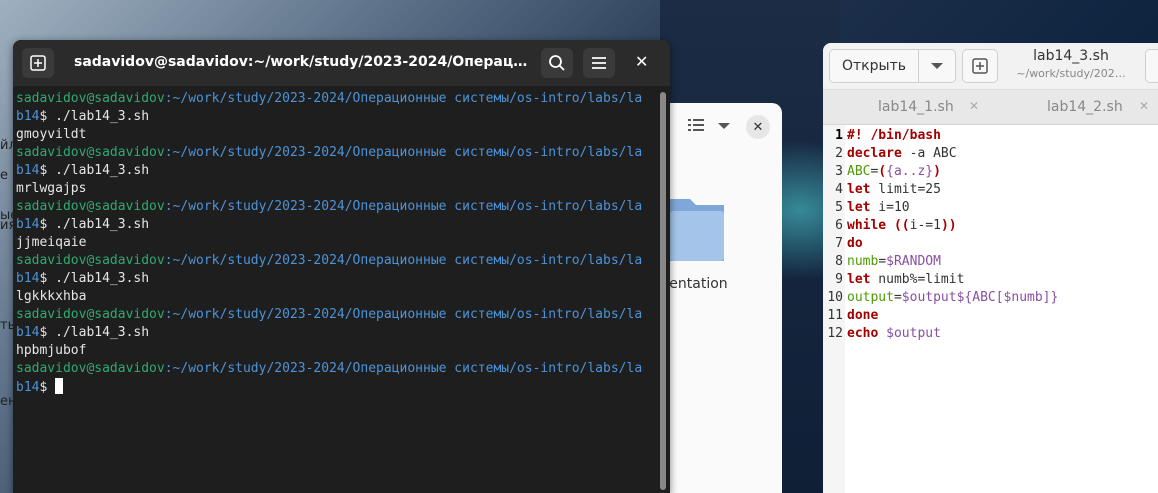  I want to click on hamburger-menu-icon, so click(599, 63).